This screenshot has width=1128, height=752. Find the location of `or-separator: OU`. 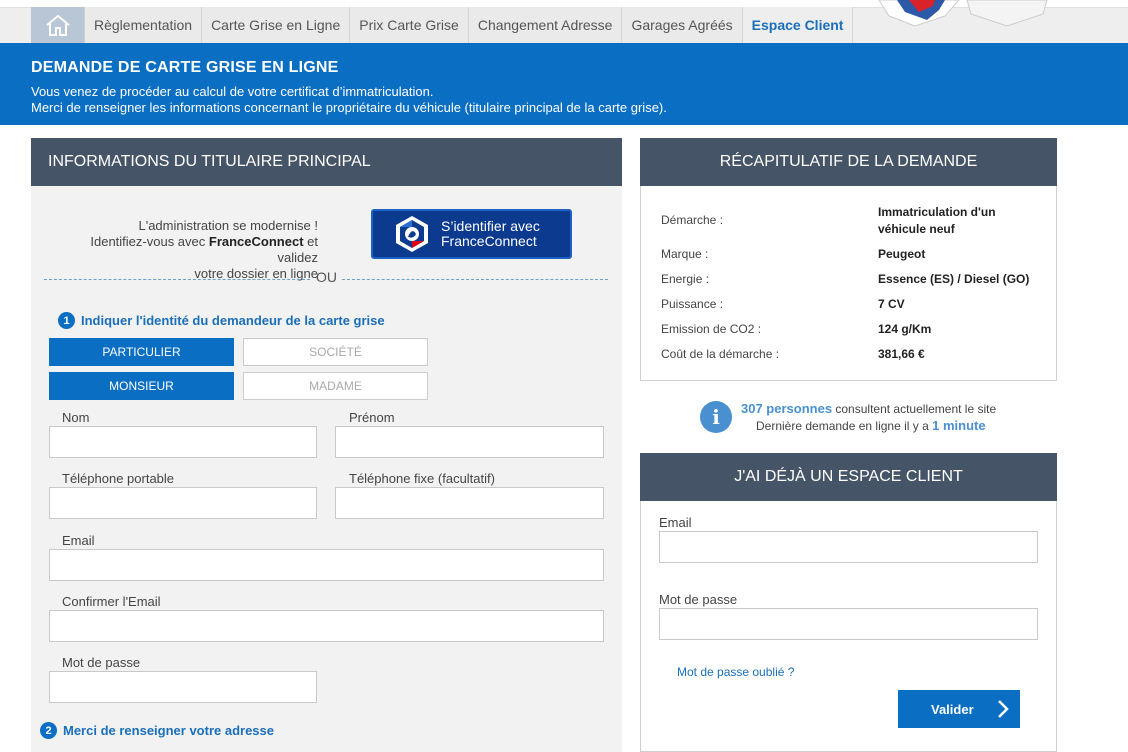

or-separator: OU is located at coordinates (326, 277).